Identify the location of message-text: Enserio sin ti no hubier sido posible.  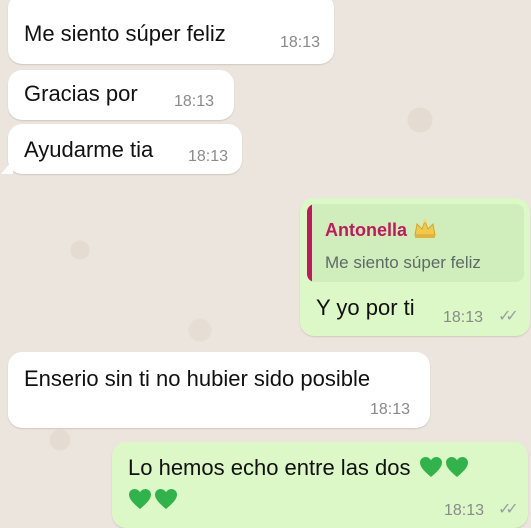
(197, 378).